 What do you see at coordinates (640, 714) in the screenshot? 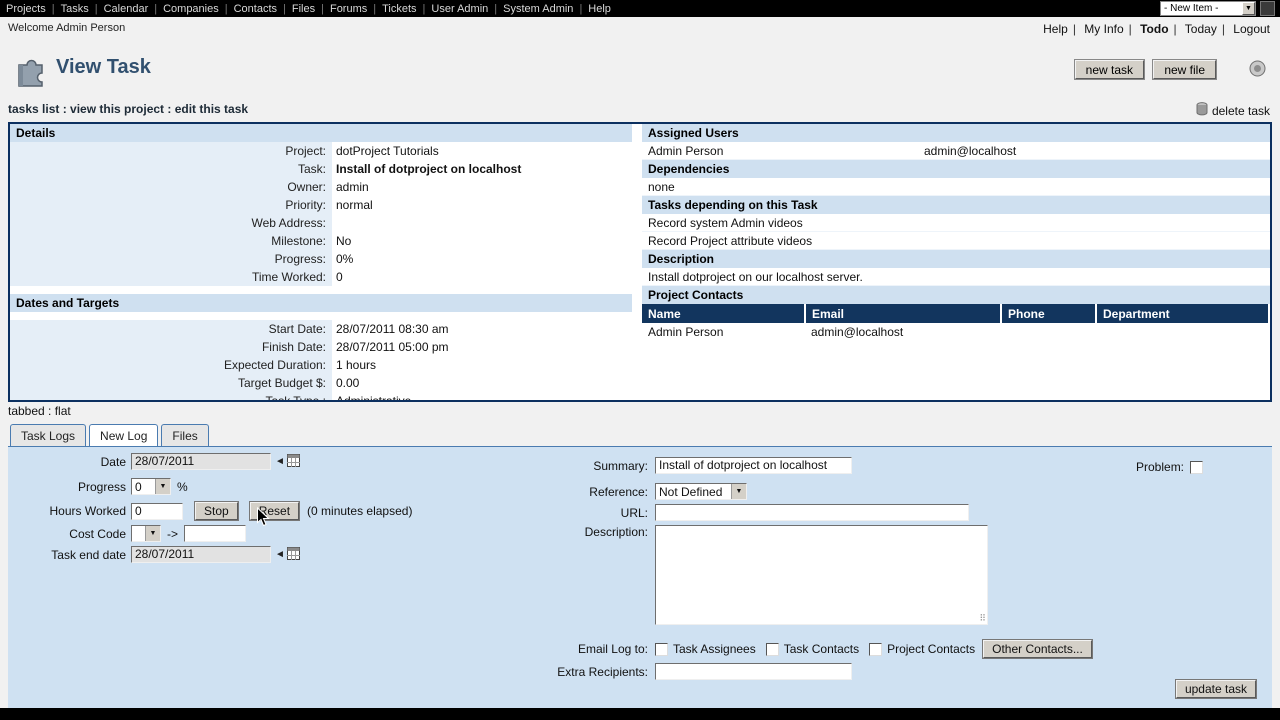
I see `bottom-letterbox-bar` at bounding box center [640, 714].